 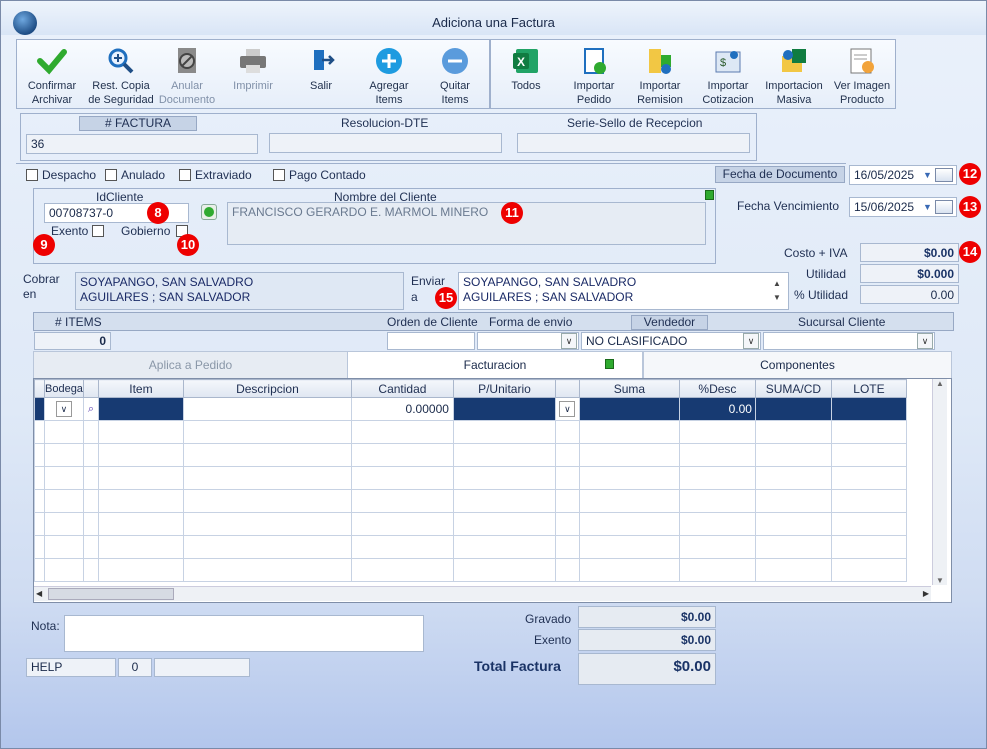 What do you see at coordinates (45, 626) in the screenshot?
I see `nota-label: Nota:` at bounding box center [45, 626].